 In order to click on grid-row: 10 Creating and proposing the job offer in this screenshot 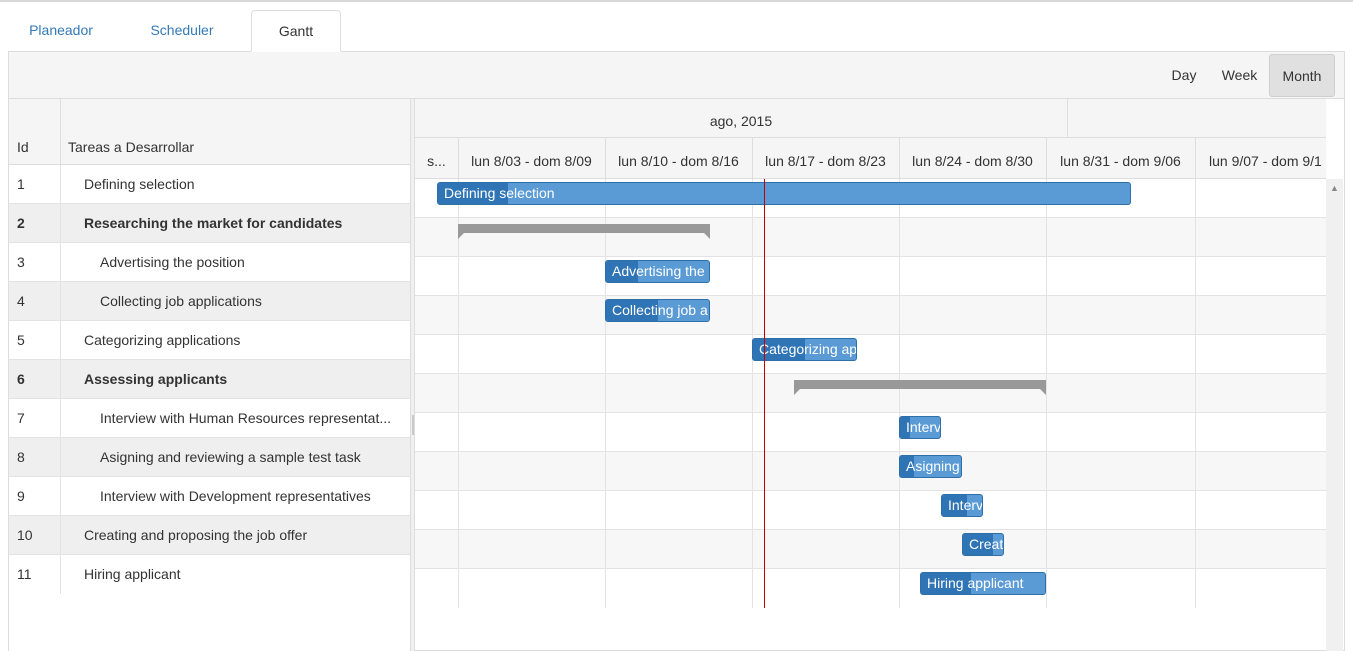, I will do `click(209, 535)`.